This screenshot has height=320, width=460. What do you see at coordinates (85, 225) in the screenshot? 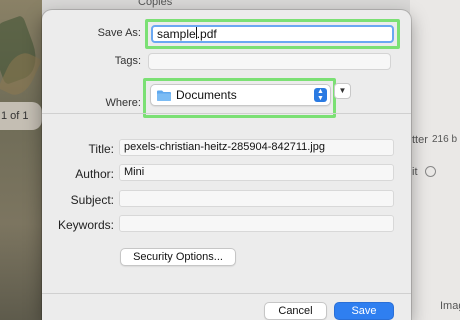
I see `keywords-label: Keywords:` at bounding box center [85, 225].